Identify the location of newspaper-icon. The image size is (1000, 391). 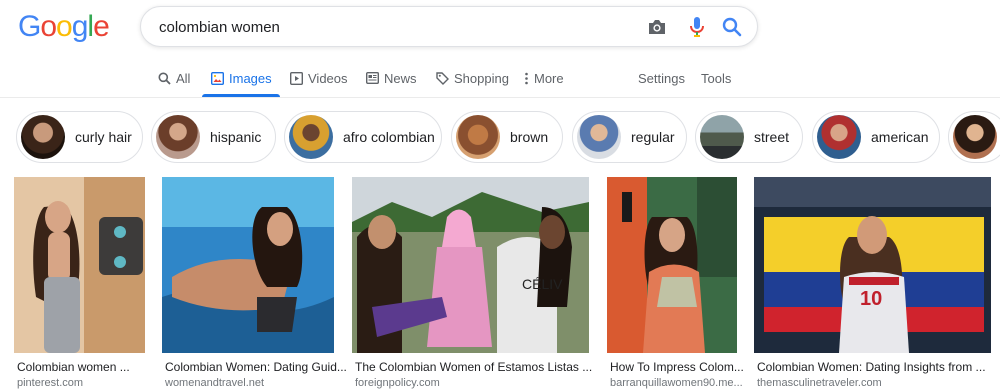
(372, 78).